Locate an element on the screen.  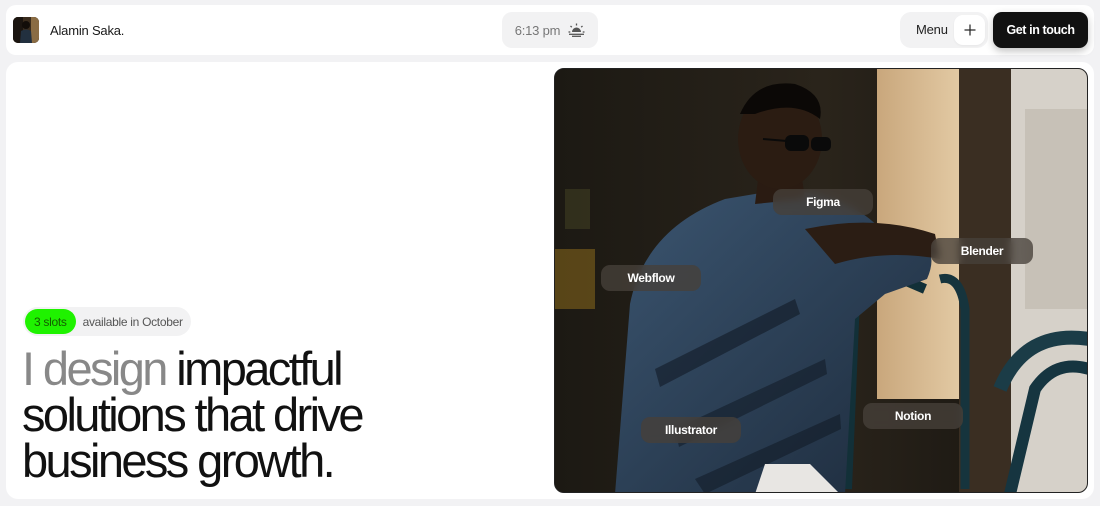
availability-text: available in October is located at coordinates (132, 321).